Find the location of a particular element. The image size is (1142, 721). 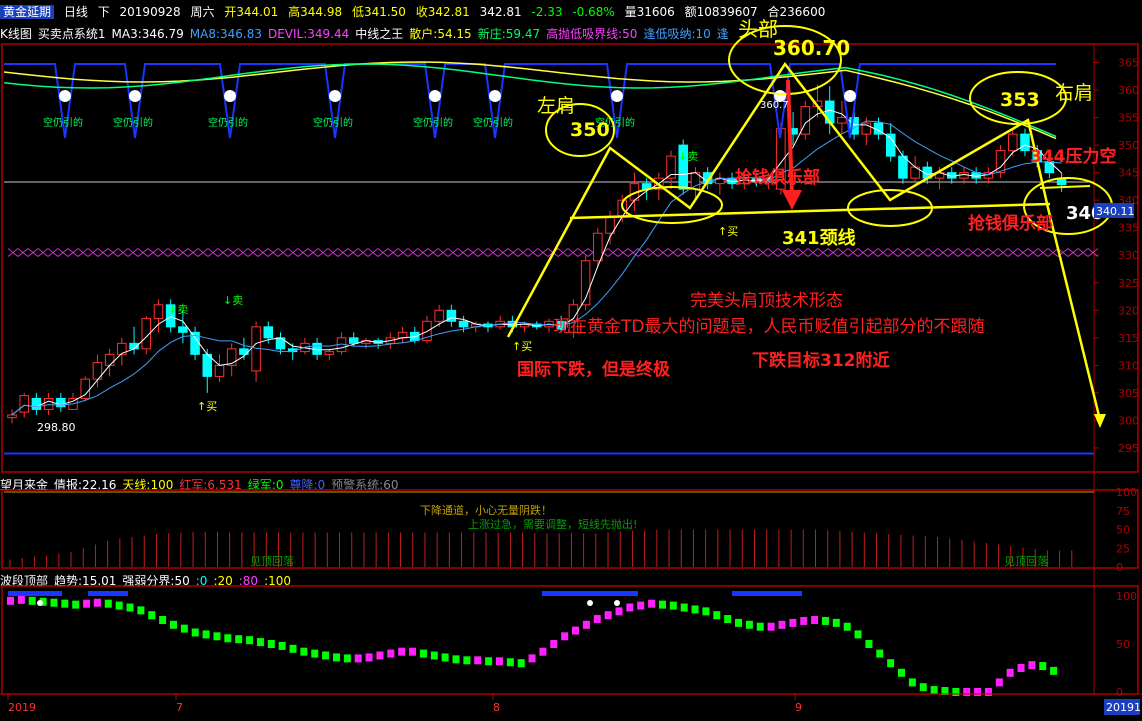

buy-signal: ↑买 is located at coordinates (728, 231).